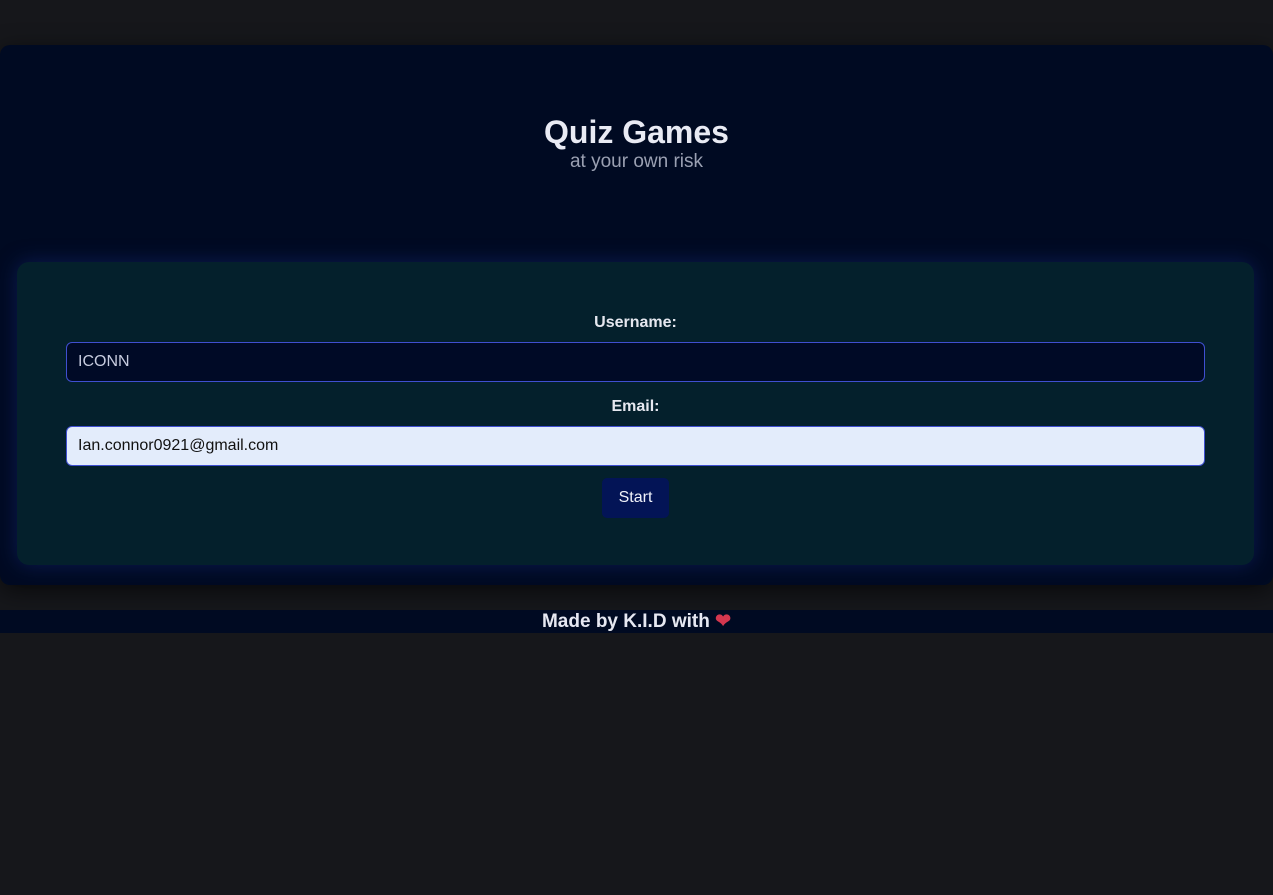 This screenshot has width=1273, height=895. I want to click on start-button: Start, so click(635, 498).